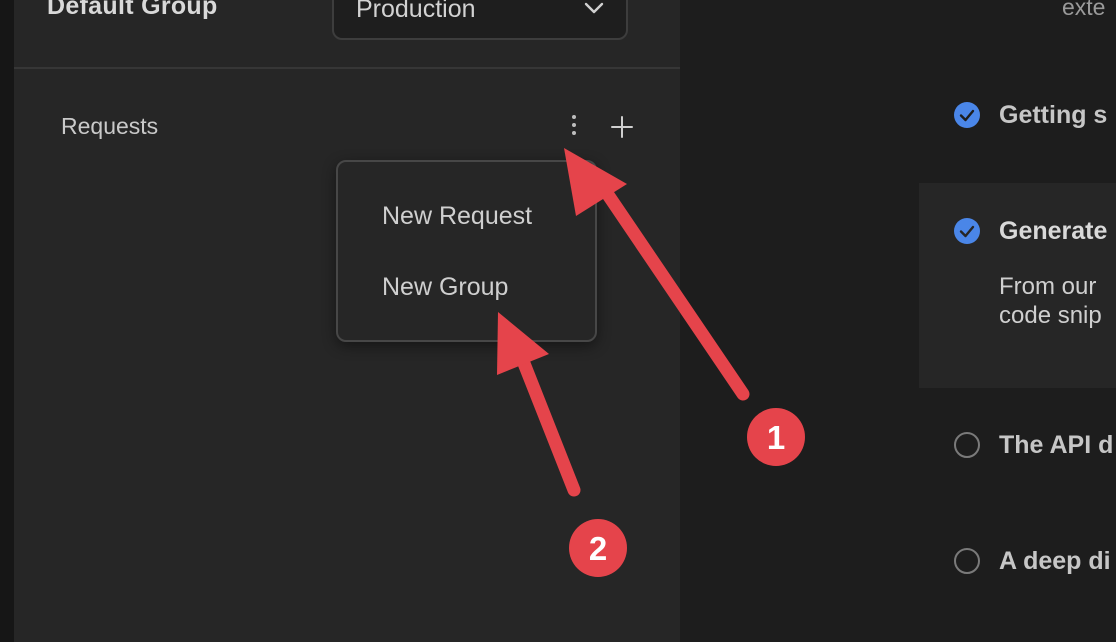  Describe the element at coordinates (457, 216) in the screenshot. I see `menu-item-new-request: New Request` at that location.